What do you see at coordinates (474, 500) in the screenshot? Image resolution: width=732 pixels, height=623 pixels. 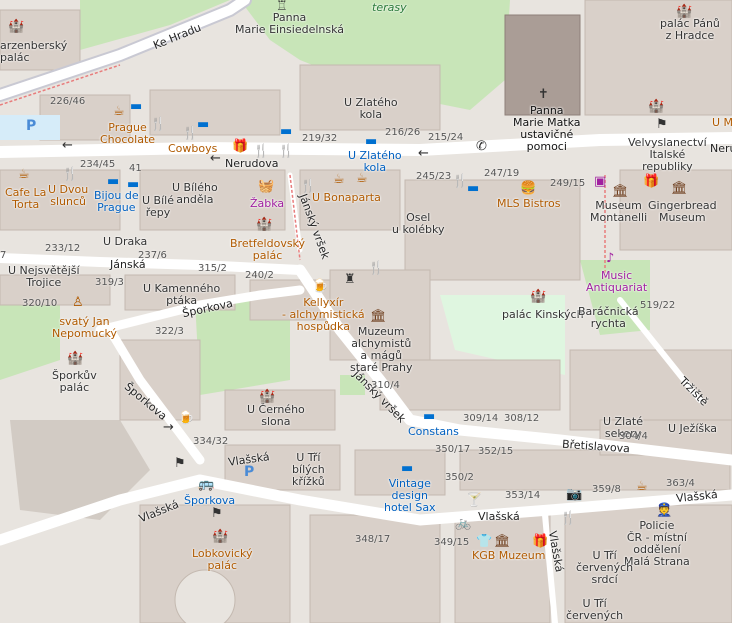 I see `bar-icon: 🍸` at bounding box center [474, 500].